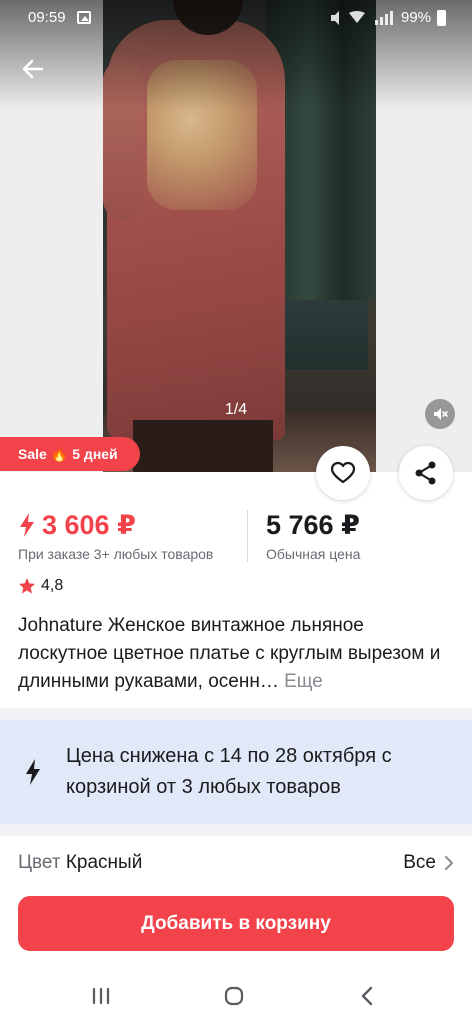 The height and width of the screenshot is (1024, 472). Describe the element at coordinates (236, 18) in the screenshot. I see `status-bar: 09:59 99%` at that location.